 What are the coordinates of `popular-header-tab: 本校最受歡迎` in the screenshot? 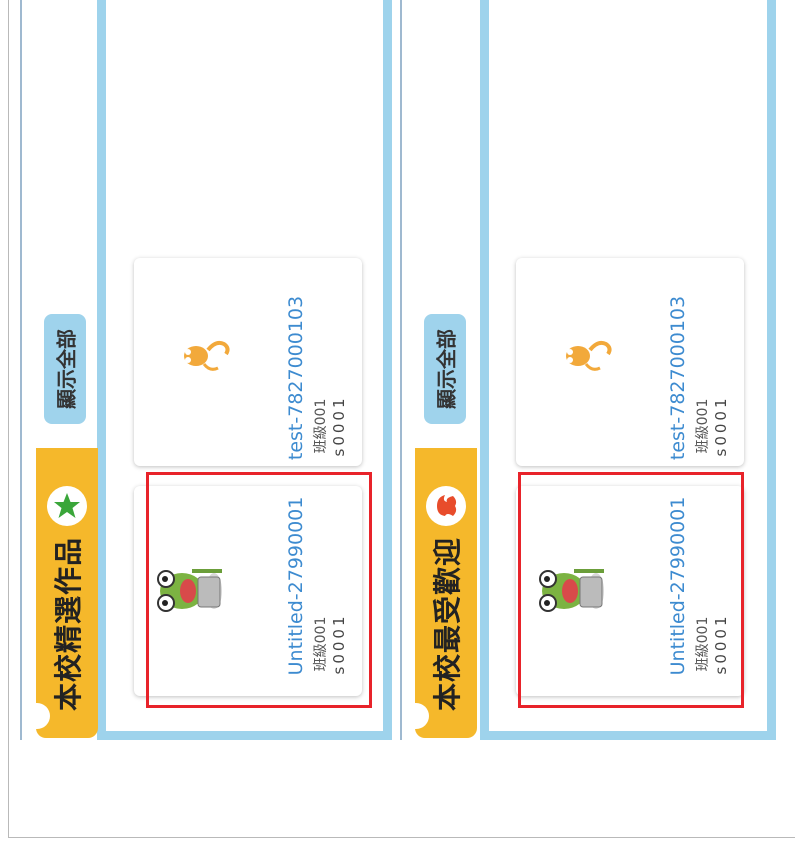 It's located at (442, 593).